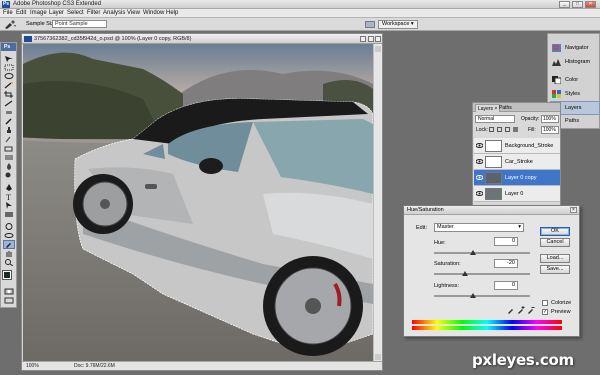 This screenshot has height=375, width=600. What do you see at coordinates (505, 108) in the screenshot?
I see `tab-paths: Paths` at bounding box center [505, 108].